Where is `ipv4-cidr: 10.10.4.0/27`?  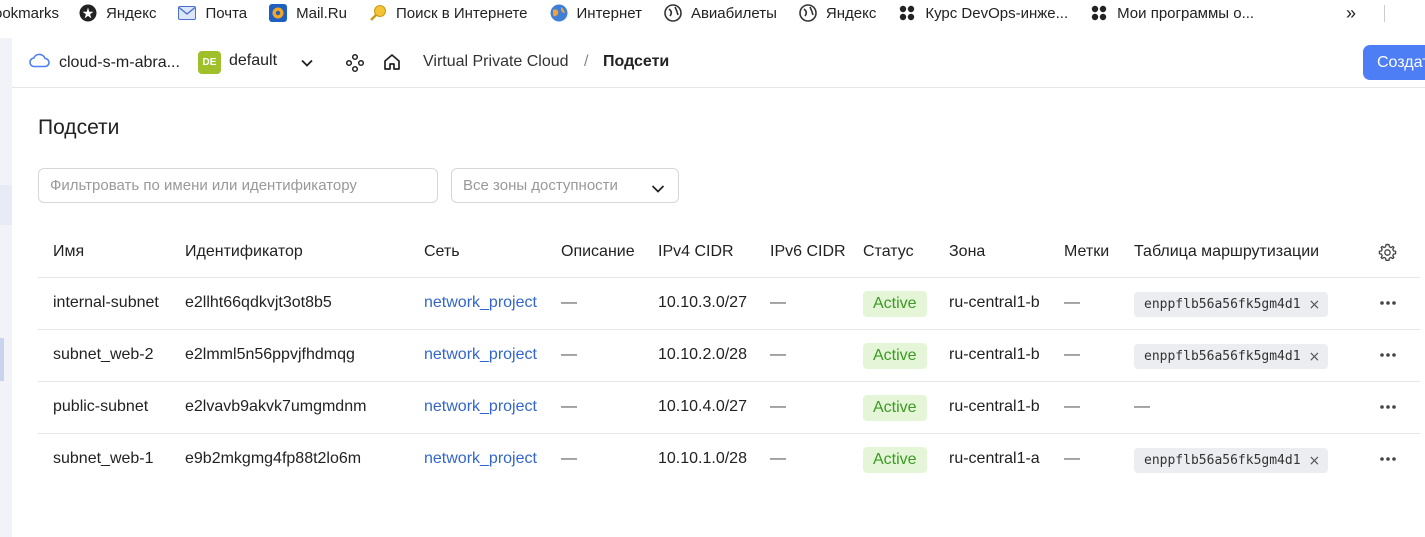 ipv4-cidr: 10.10.4.0/27 is located at coordinates (702, 406).